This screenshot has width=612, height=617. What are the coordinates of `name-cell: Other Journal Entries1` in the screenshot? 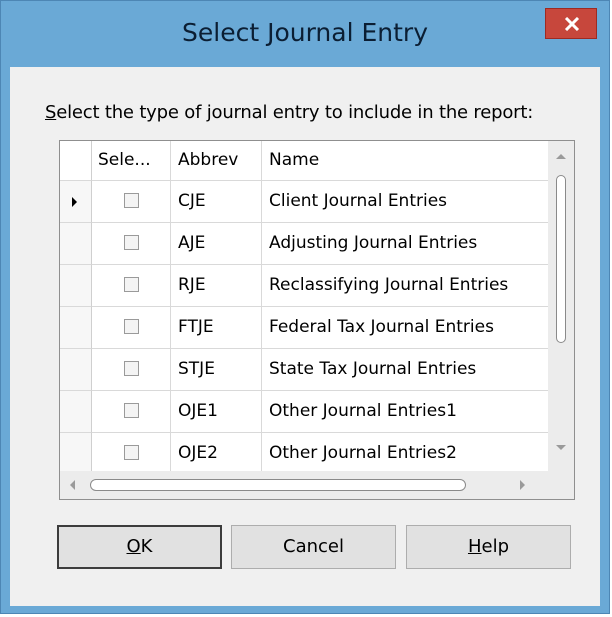 It's located at (405, 412).